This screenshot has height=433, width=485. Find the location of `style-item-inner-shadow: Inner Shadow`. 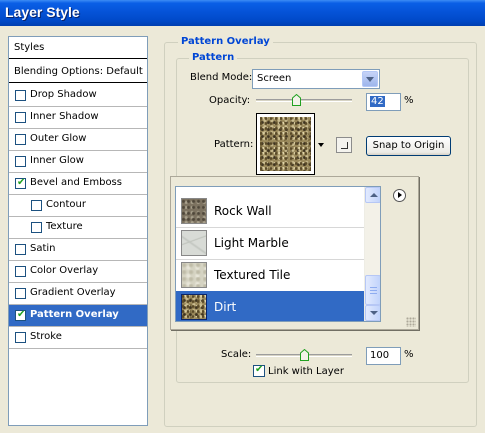

style-item-inner-shadow: Inner Shadow is located at coordinates (78, 118).